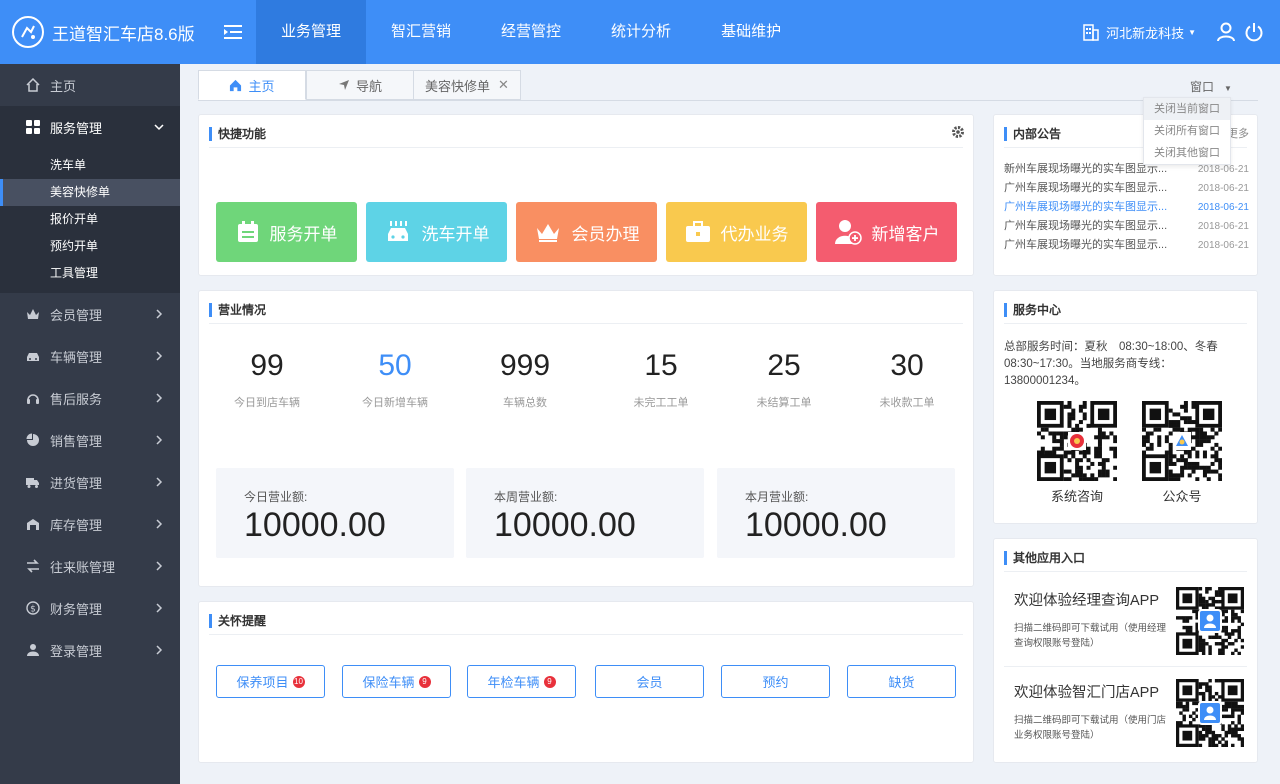  Describe the element at coordinates (90, 165) in the screenshot. I see `sub-item-car-wash: 洗车单` at that location.